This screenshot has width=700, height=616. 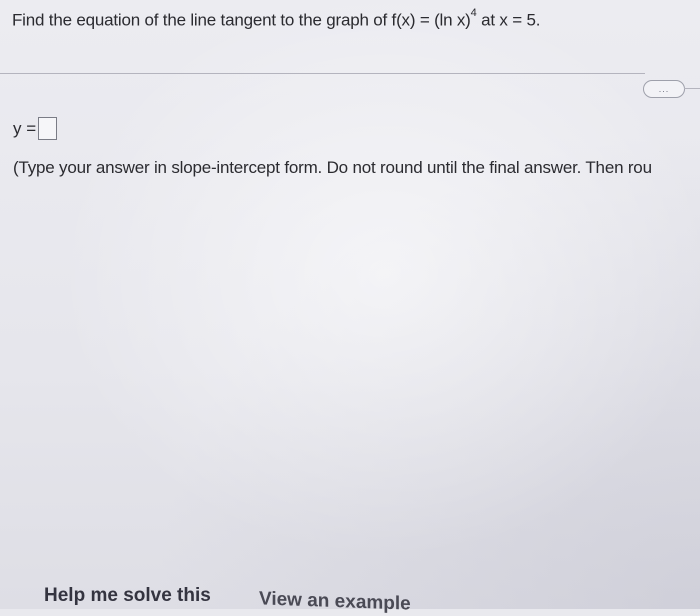 What do you see at coordinates (508, 20) in the screenshot?
I see `question-suffix: at x = 5.` at bounding box center [508, 20].